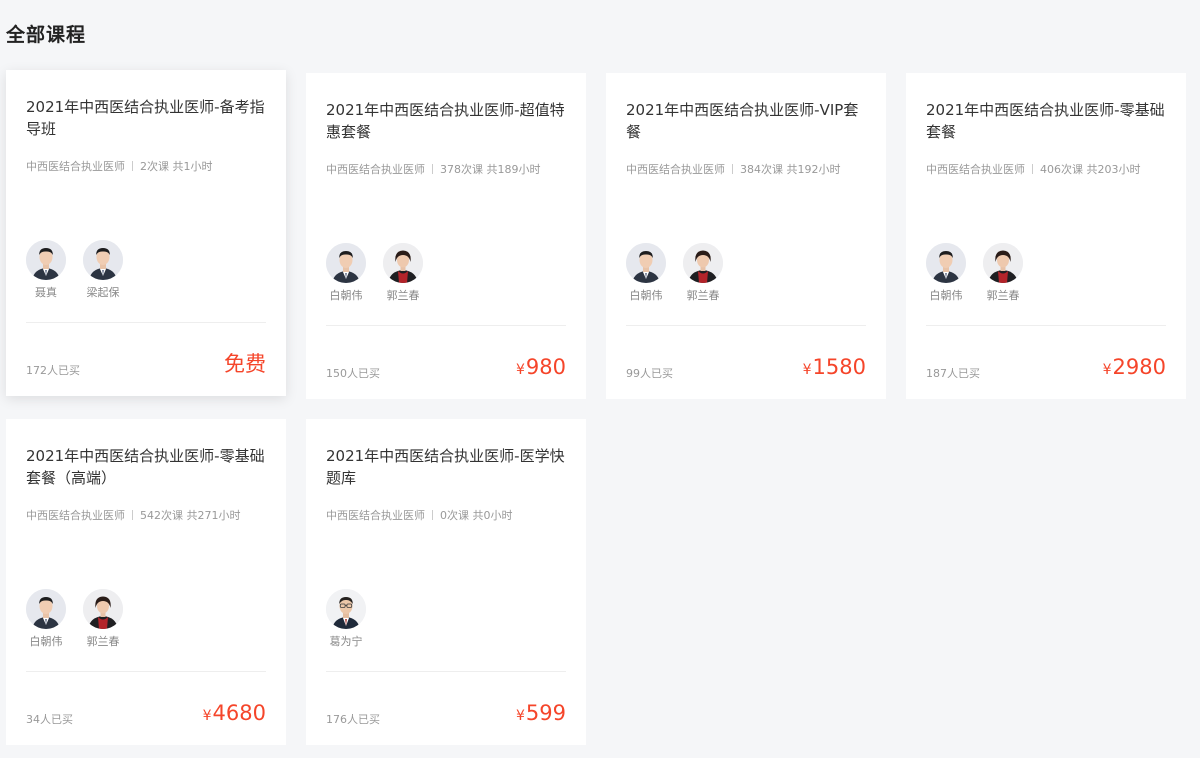 The width and height of the screenshot is (1200, 758). What do you see at coordinates (747, 121) in the screenshot?
I see `course-title: 2021年中西医结合执业医师-VIP套餐` at bounding box center [747, 121].